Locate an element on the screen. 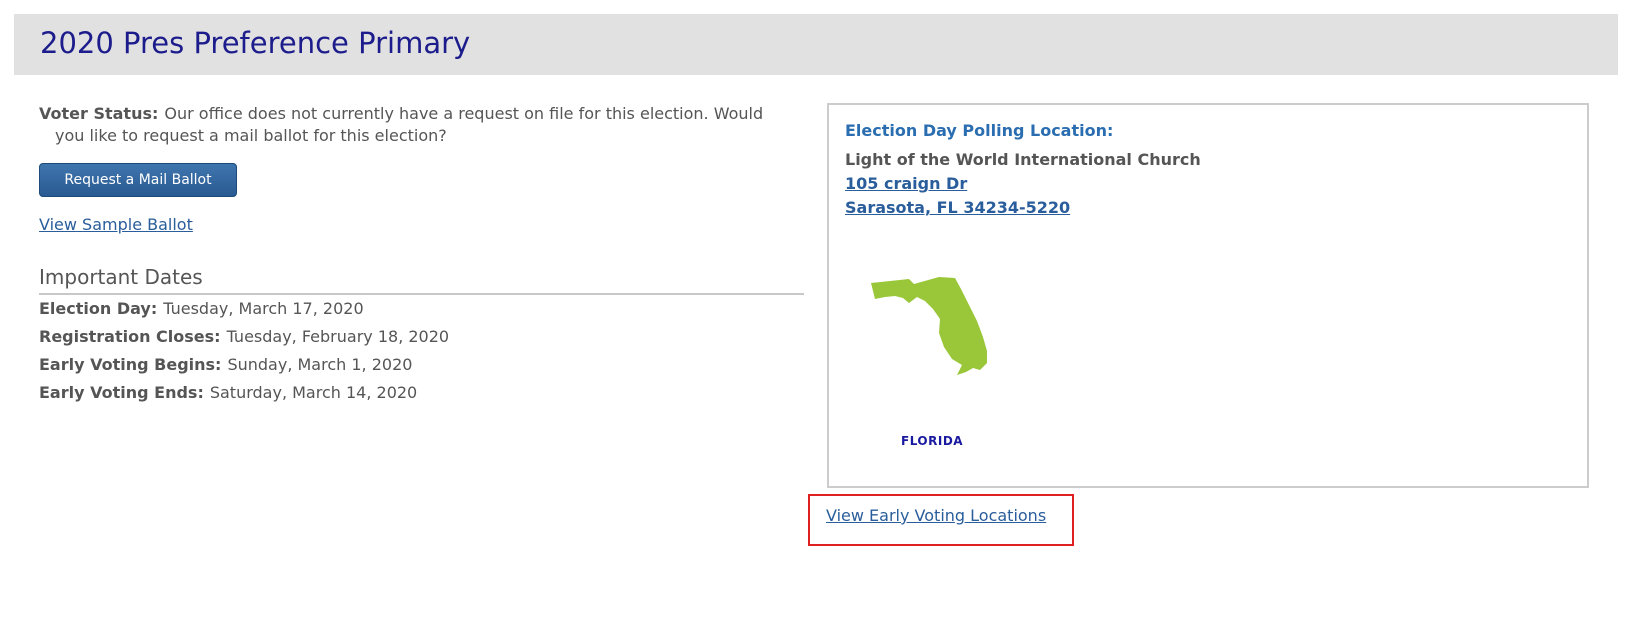 The image size is (1630, 630). view-early-voting-locations-link: View Early Voting Locations is located at coordinates (936, 515).